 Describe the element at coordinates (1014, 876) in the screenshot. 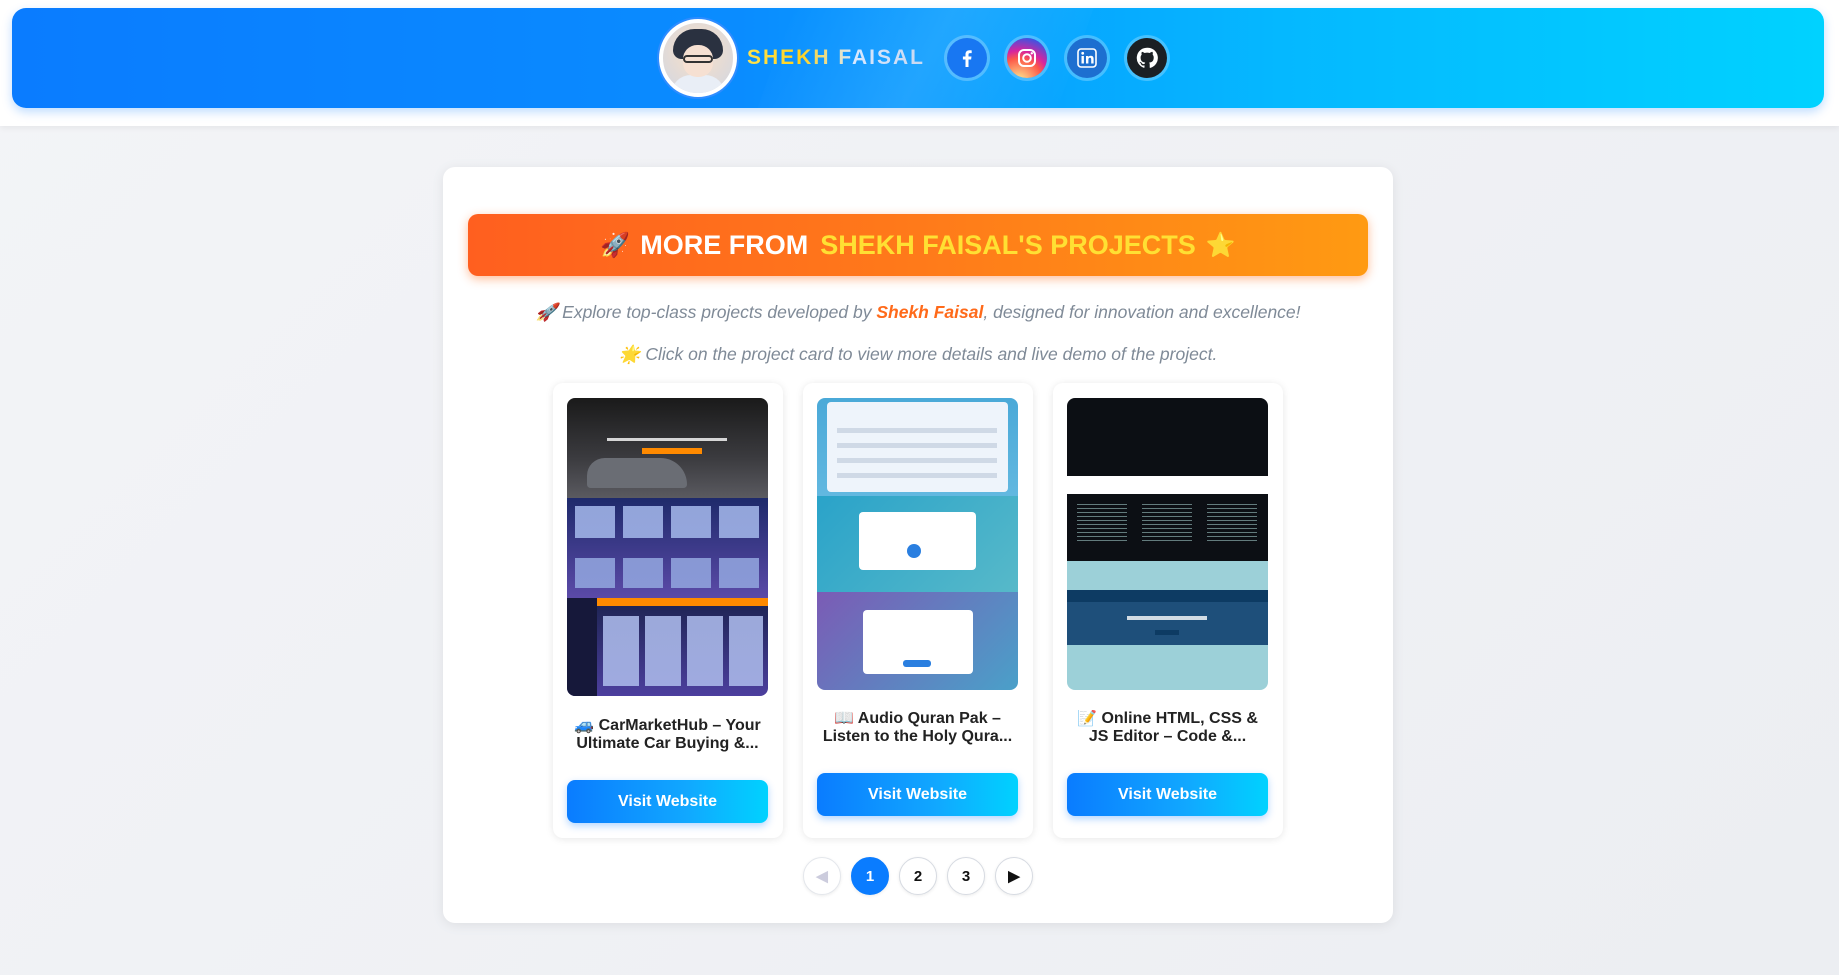

I see `next-page-button: ▶` at that location.